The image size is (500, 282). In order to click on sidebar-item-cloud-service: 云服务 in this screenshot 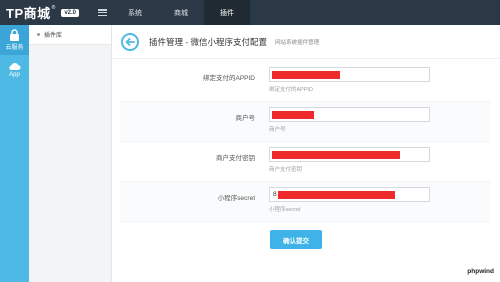, I will do `click(14, 40)`.